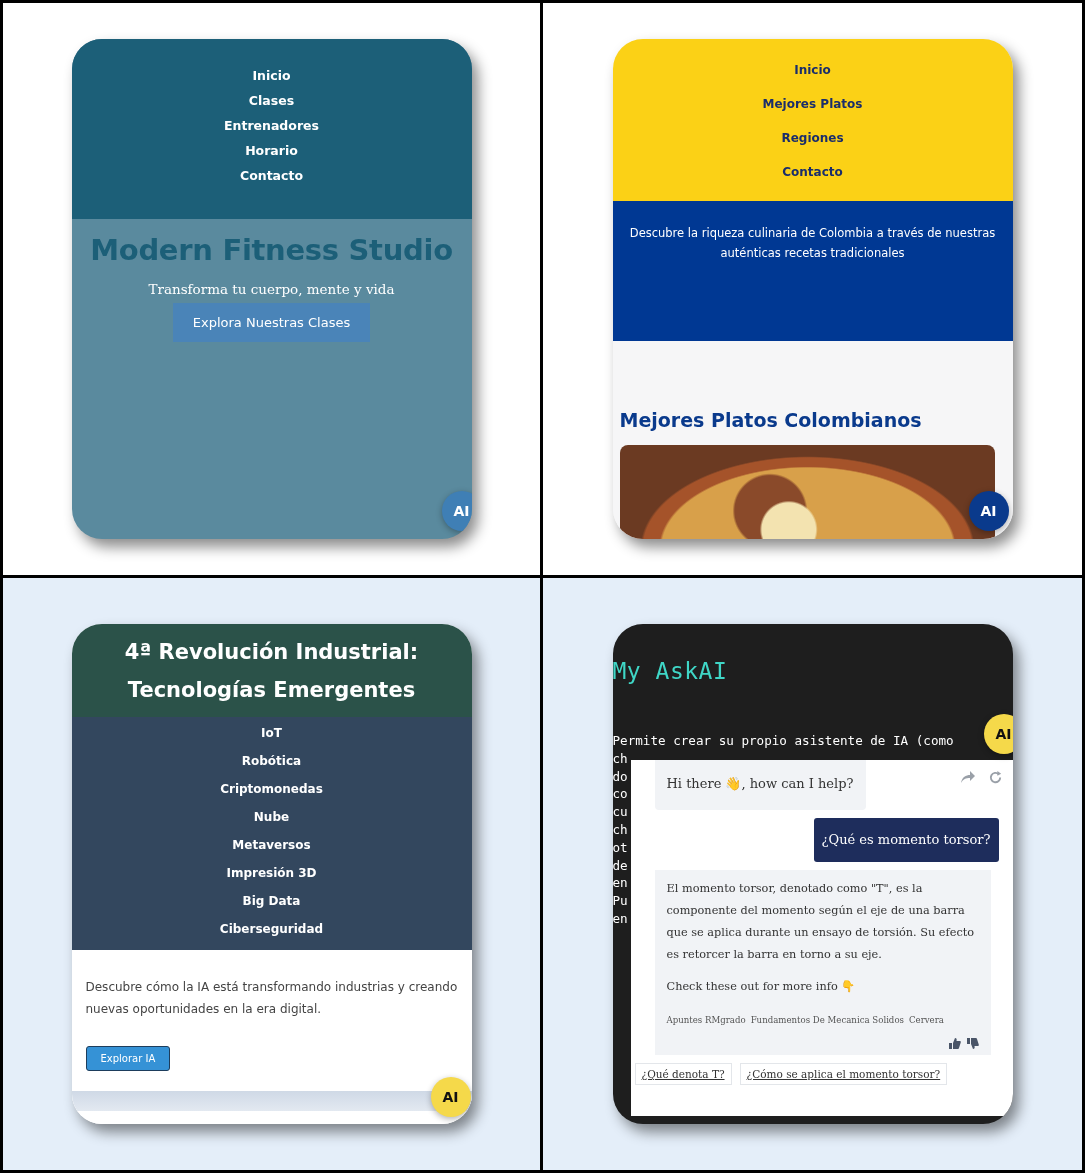 This screenshot has width=1085, height=1173. What do you see at coordinates (906, 840) in the screenshot?
I see `user-message: ¿Qué es momento torsor?` at bounding box center [906, 840].